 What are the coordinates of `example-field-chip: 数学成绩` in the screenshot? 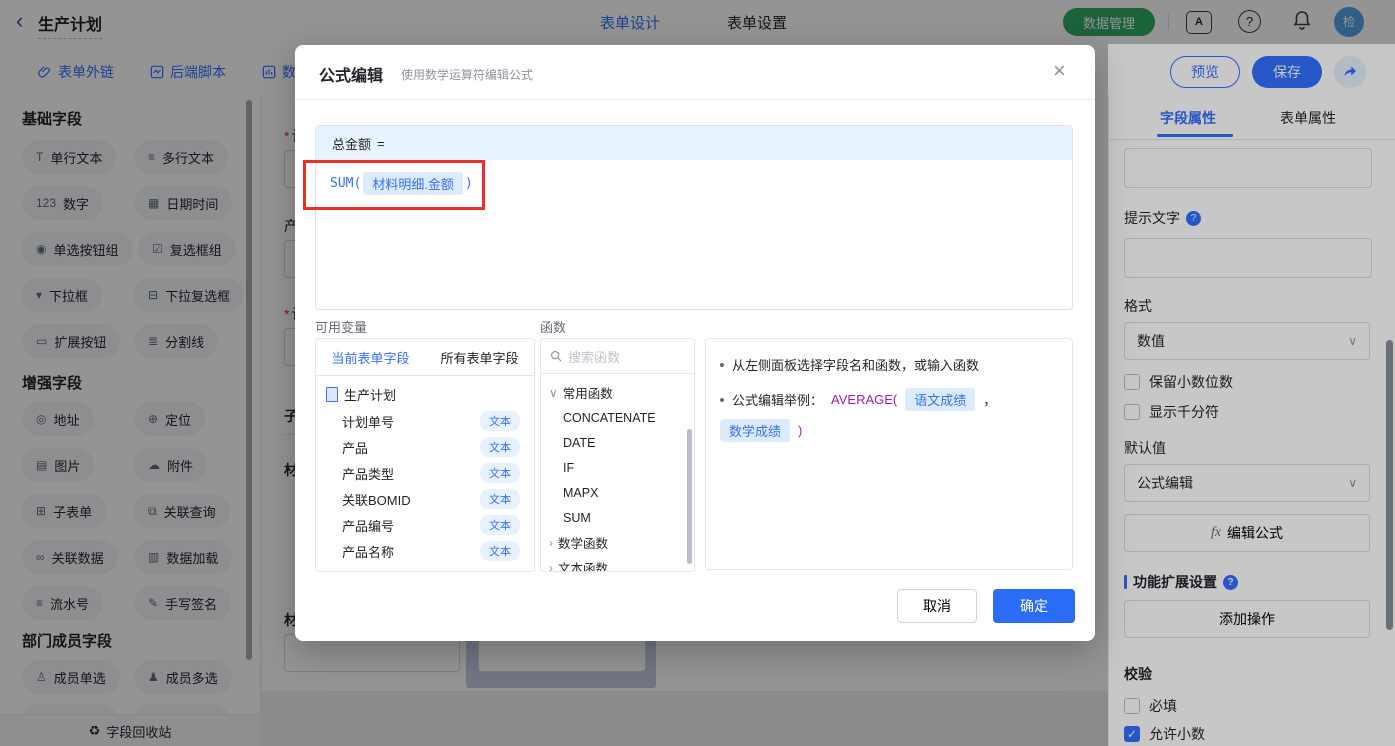 It's located at (755, 430).